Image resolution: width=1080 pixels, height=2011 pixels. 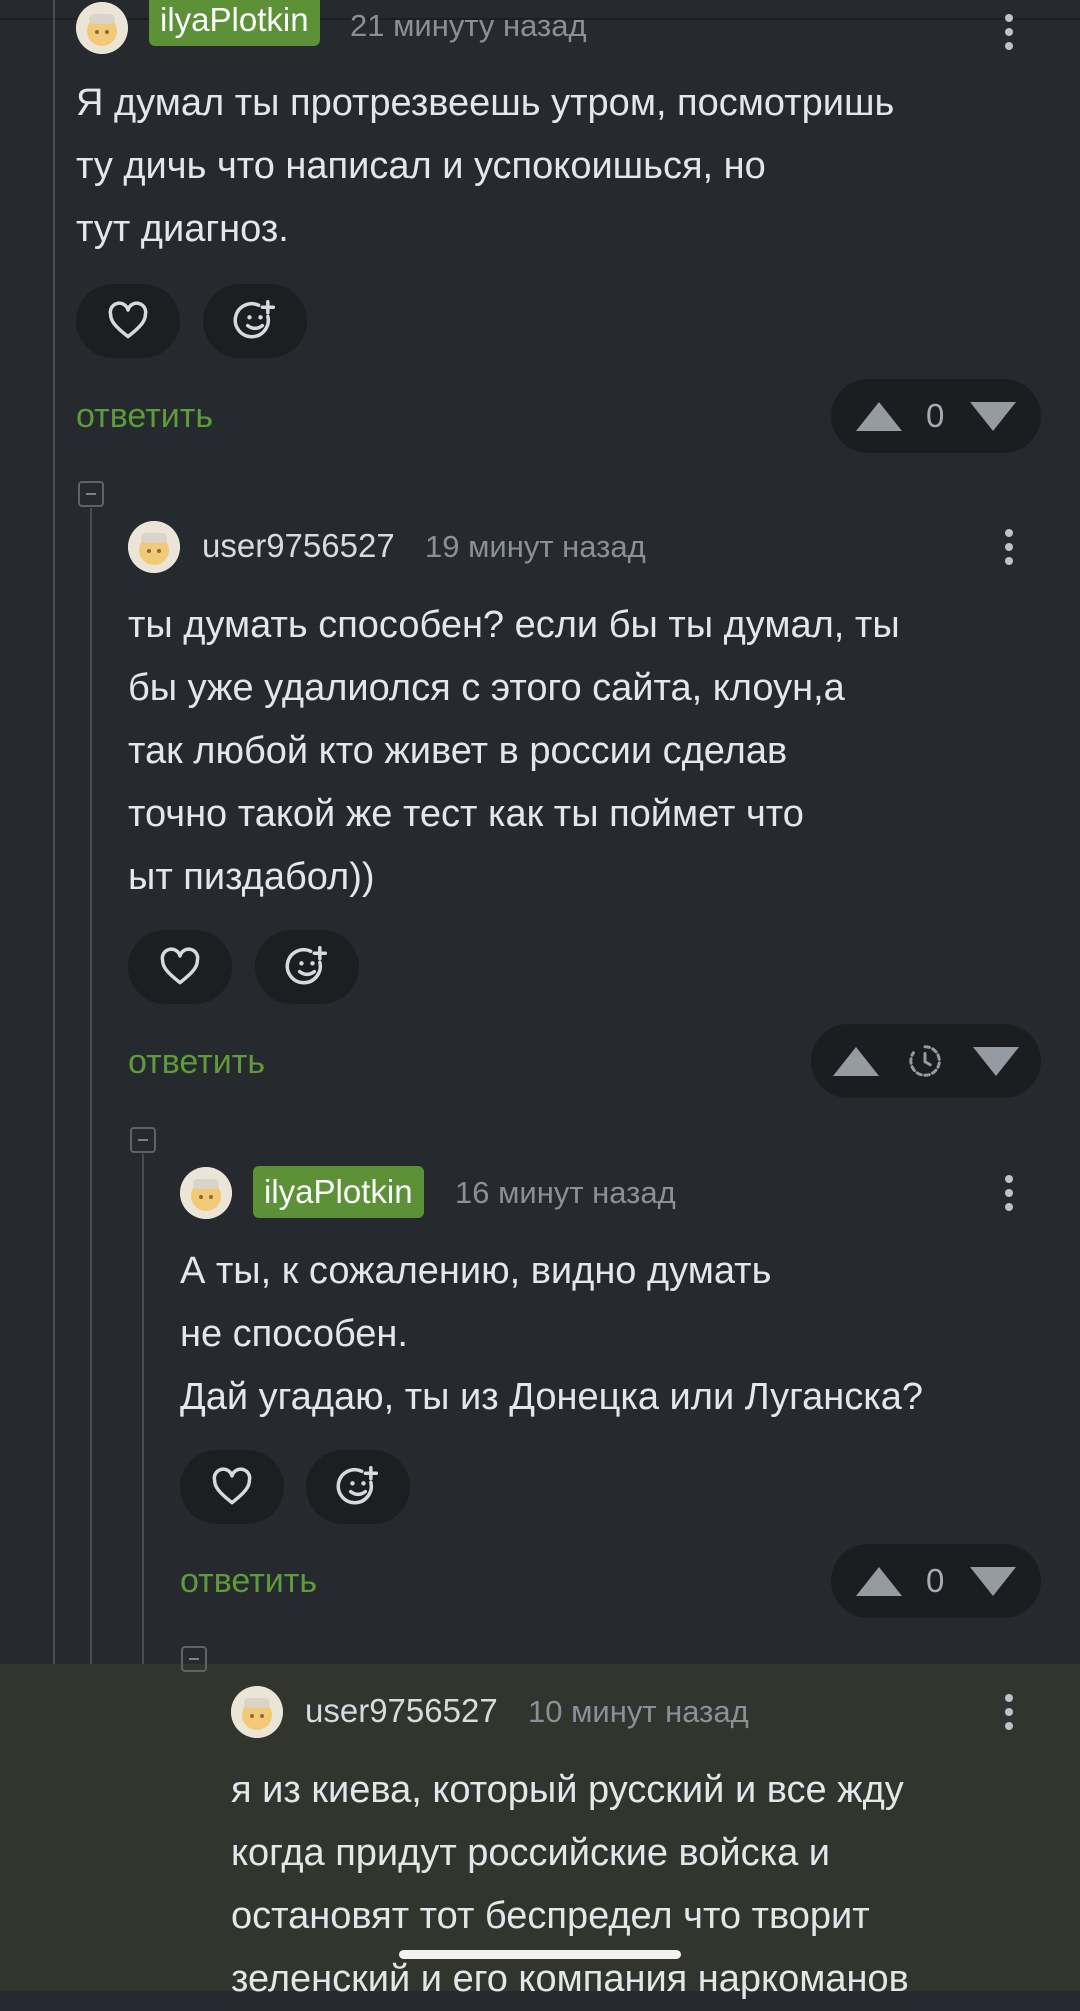 What do you see at coordinates (468, 25) in the screenshot?
I see `comment-time: 21 минуту назад` at bounding box center [468, 25].